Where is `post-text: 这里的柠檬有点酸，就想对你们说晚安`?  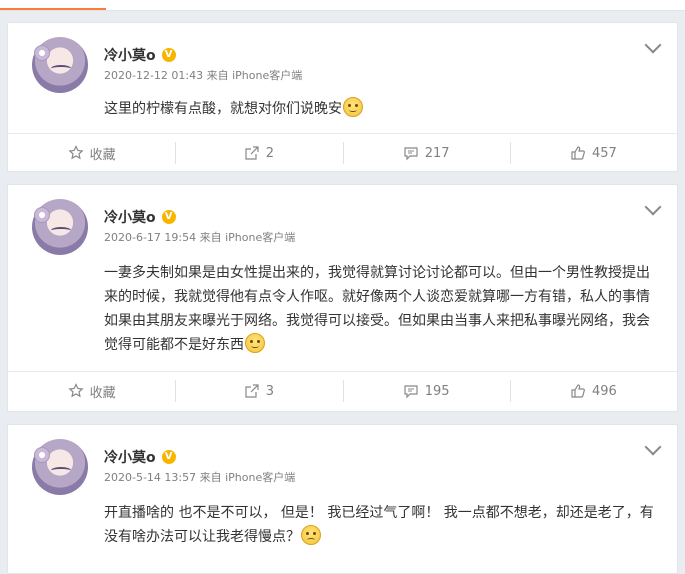 post-text: 这里的柠檬有点酸，就想对你们说晚安 is located at coordinates (381, 109).